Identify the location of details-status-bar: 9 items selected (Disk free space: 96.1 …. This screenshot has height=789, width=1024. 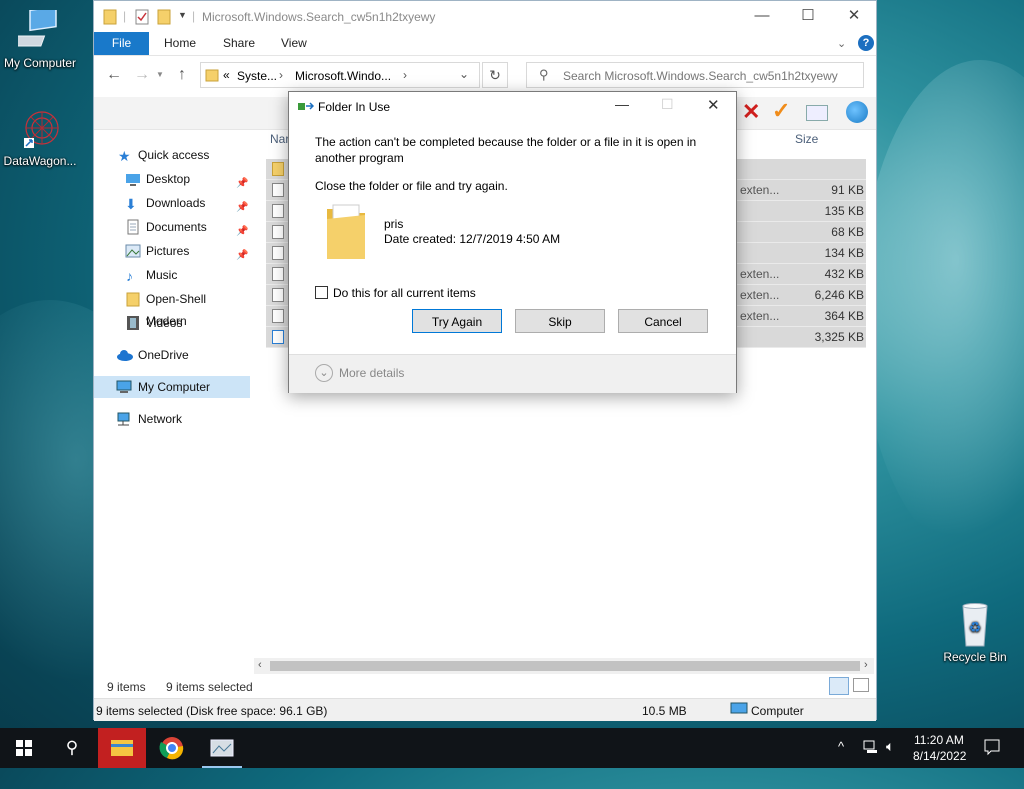
(485, 709).